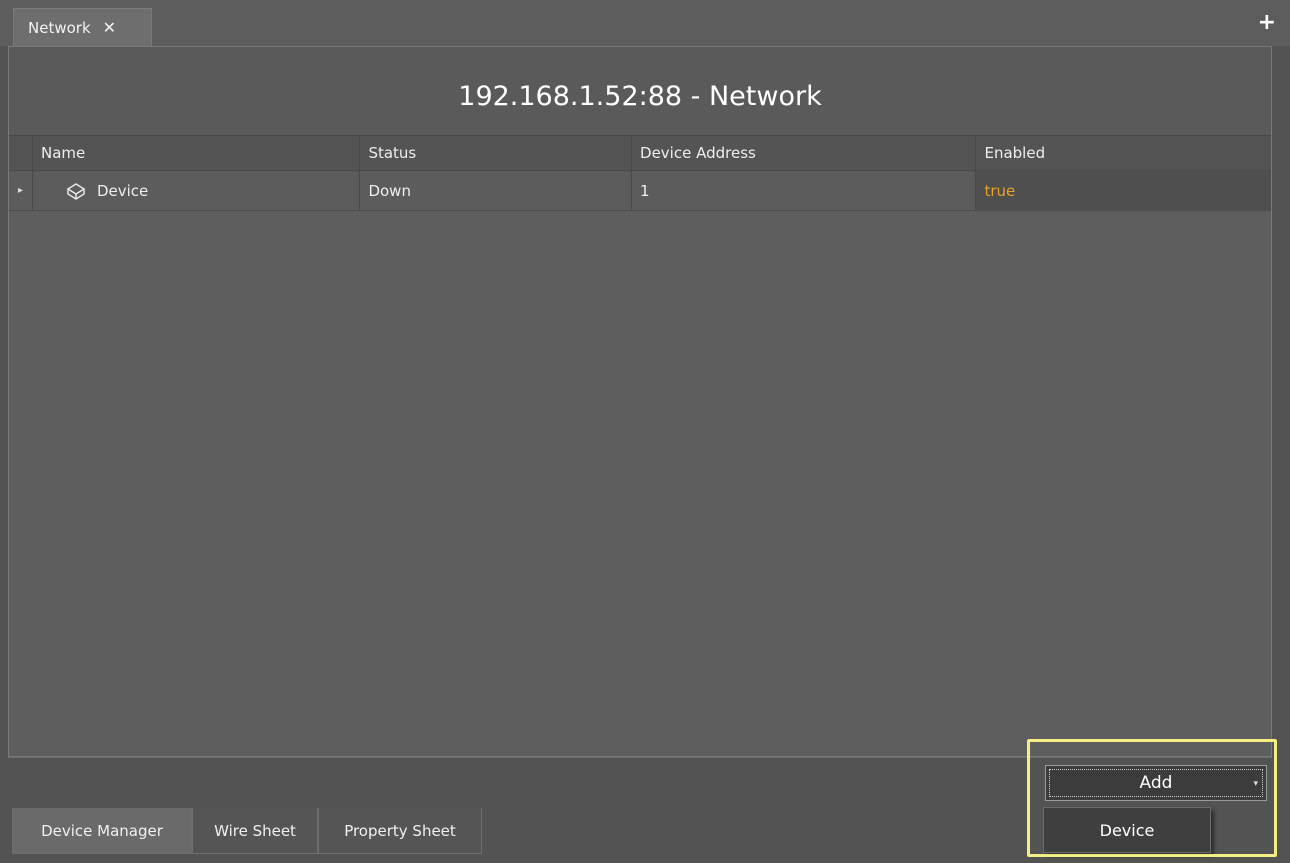  Describe the element at coordinates (400, 831) in the screenshot. I see `tab-property-sheet: Property Sheet` at that location.